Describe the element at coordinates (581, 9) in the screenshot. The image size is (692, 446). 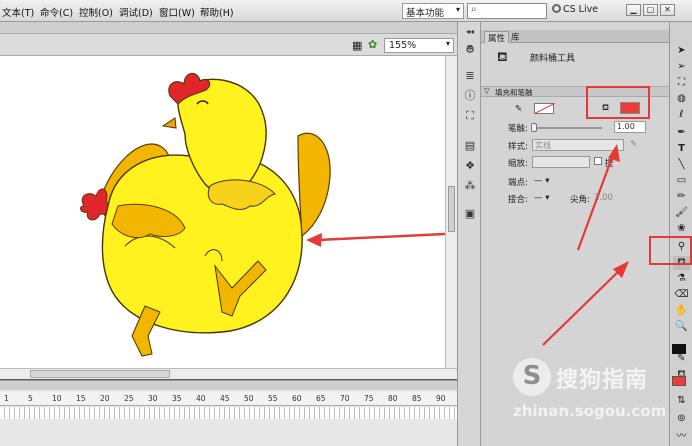
I see `cs-live-label: CS Live` at that location.